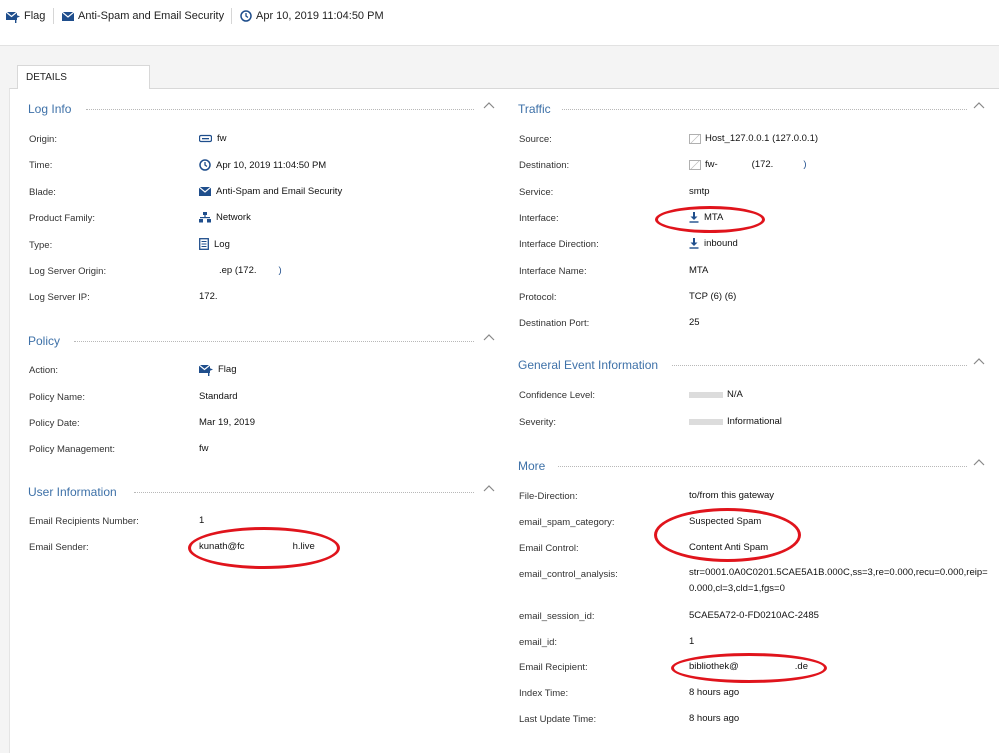 The height and width of the screenshot is (753, 999). Describe the element at coordinates (544, 693) in the screenshot. I see `field-label: Index Time:` at that location.